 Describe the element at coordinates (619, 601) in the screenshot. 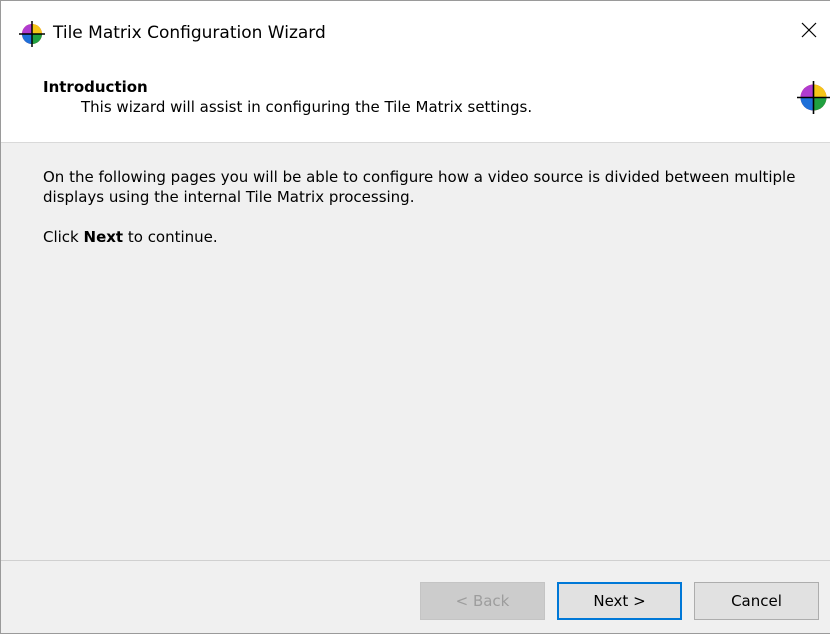

I see `next-button: Next >` at that location.